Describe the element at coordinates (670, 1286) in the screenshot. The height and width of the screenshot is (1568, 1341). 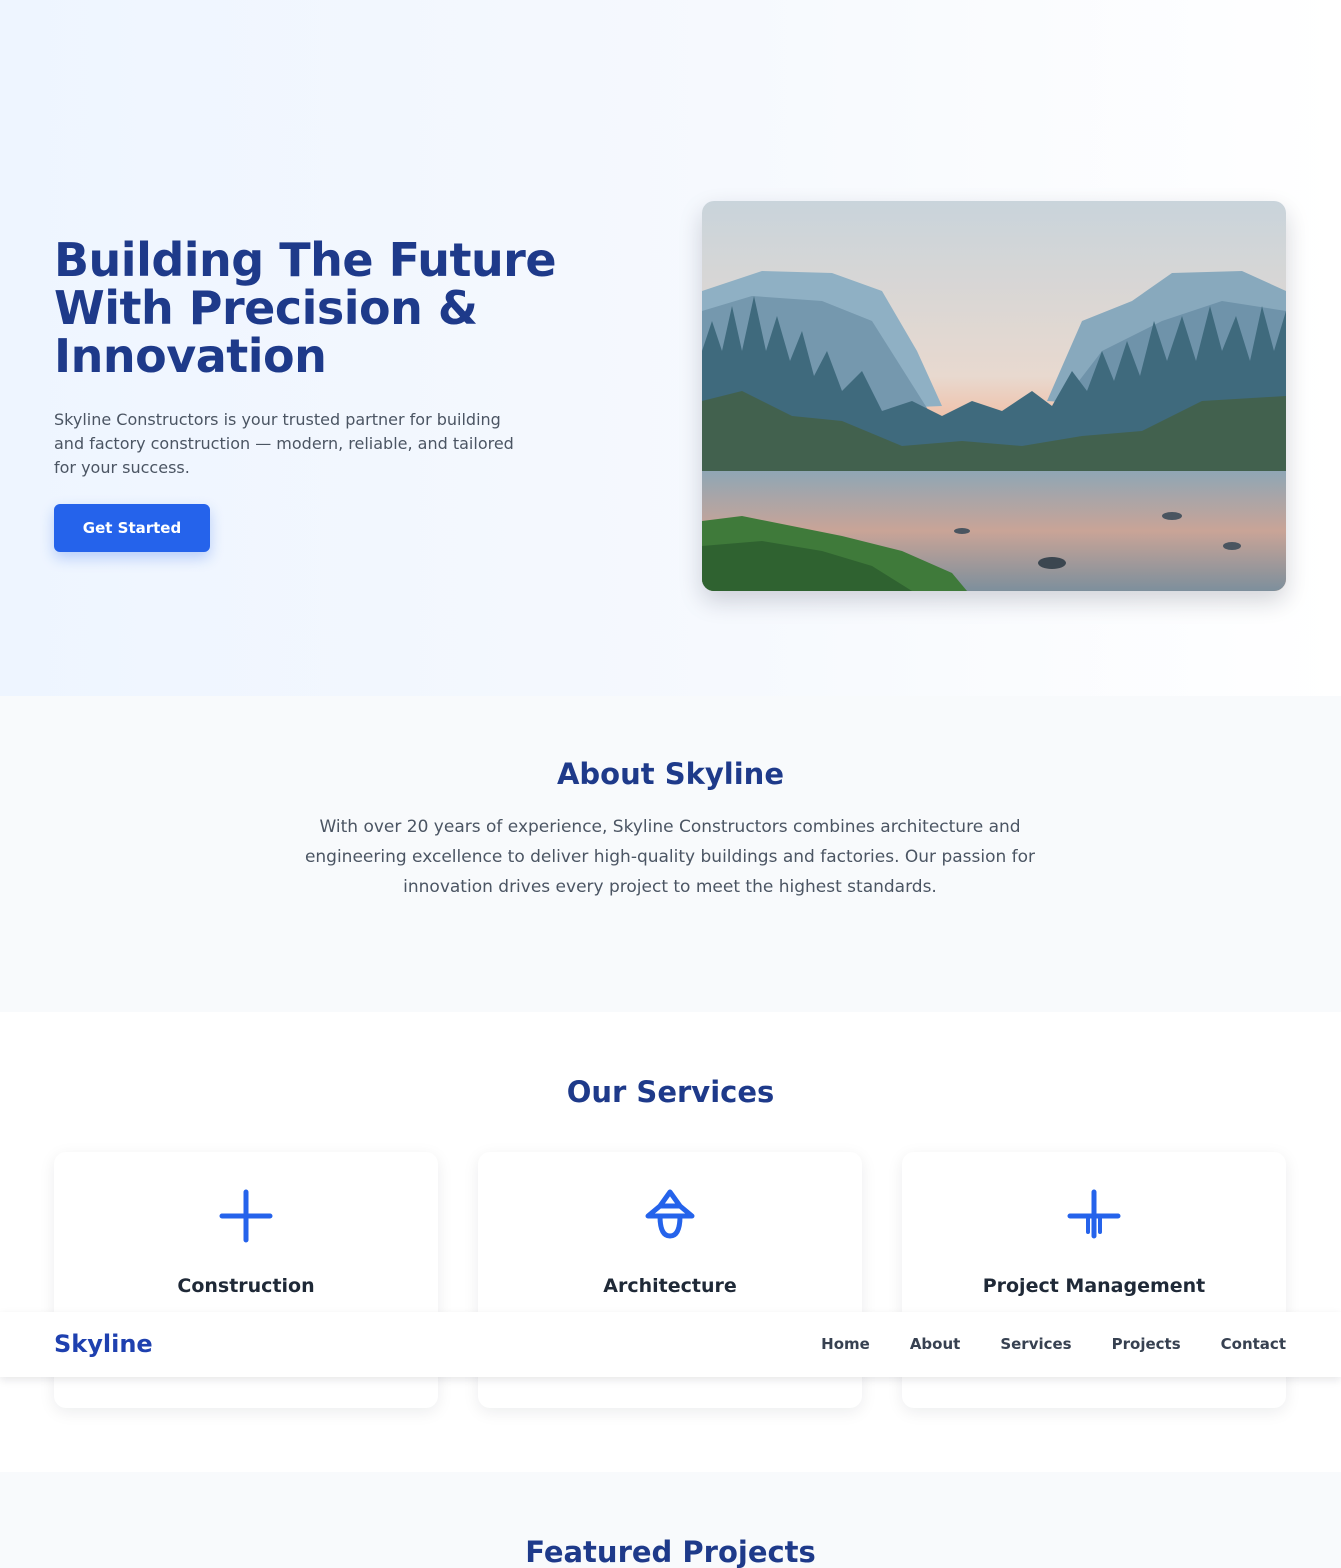
I see `service-title: Architecture` at that location.